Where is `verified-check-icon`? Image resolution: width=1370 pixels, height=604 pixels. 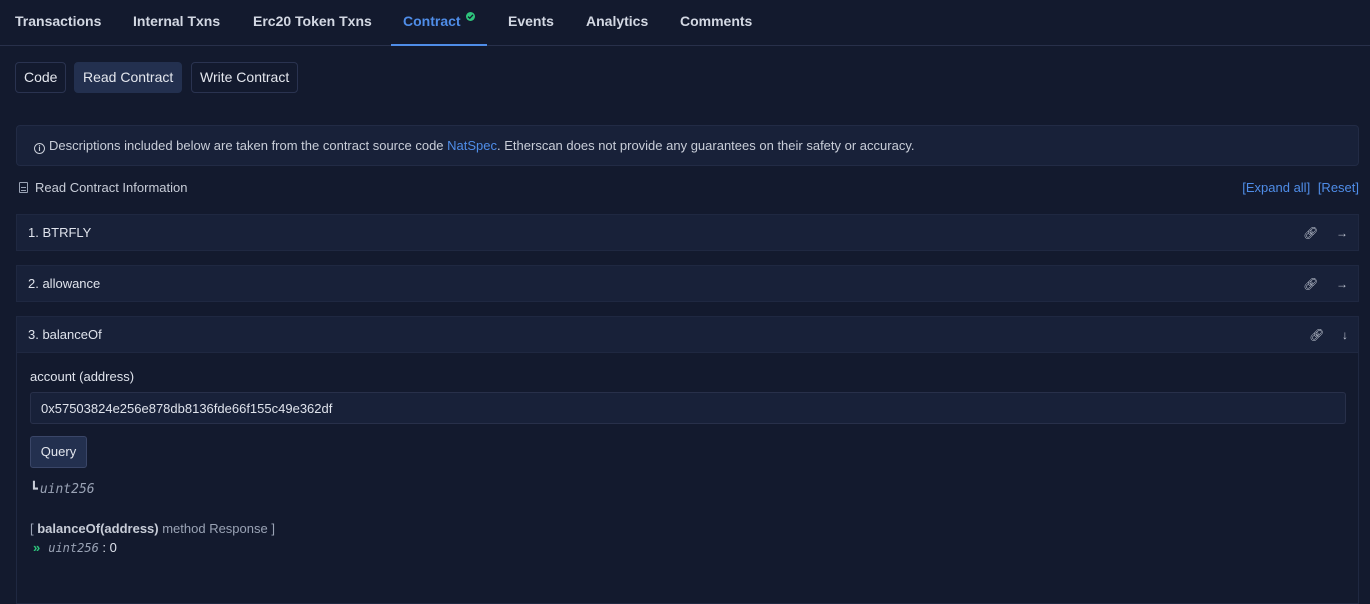
verified-check-icon is located at coordinates (470, 16).